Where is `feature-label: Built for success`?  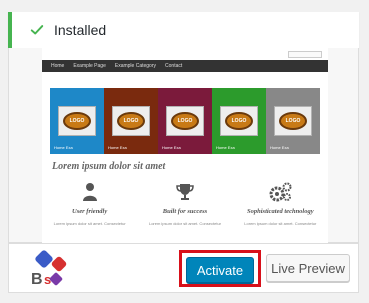 feature-label: Built for success is located at coordinates (185, 211).